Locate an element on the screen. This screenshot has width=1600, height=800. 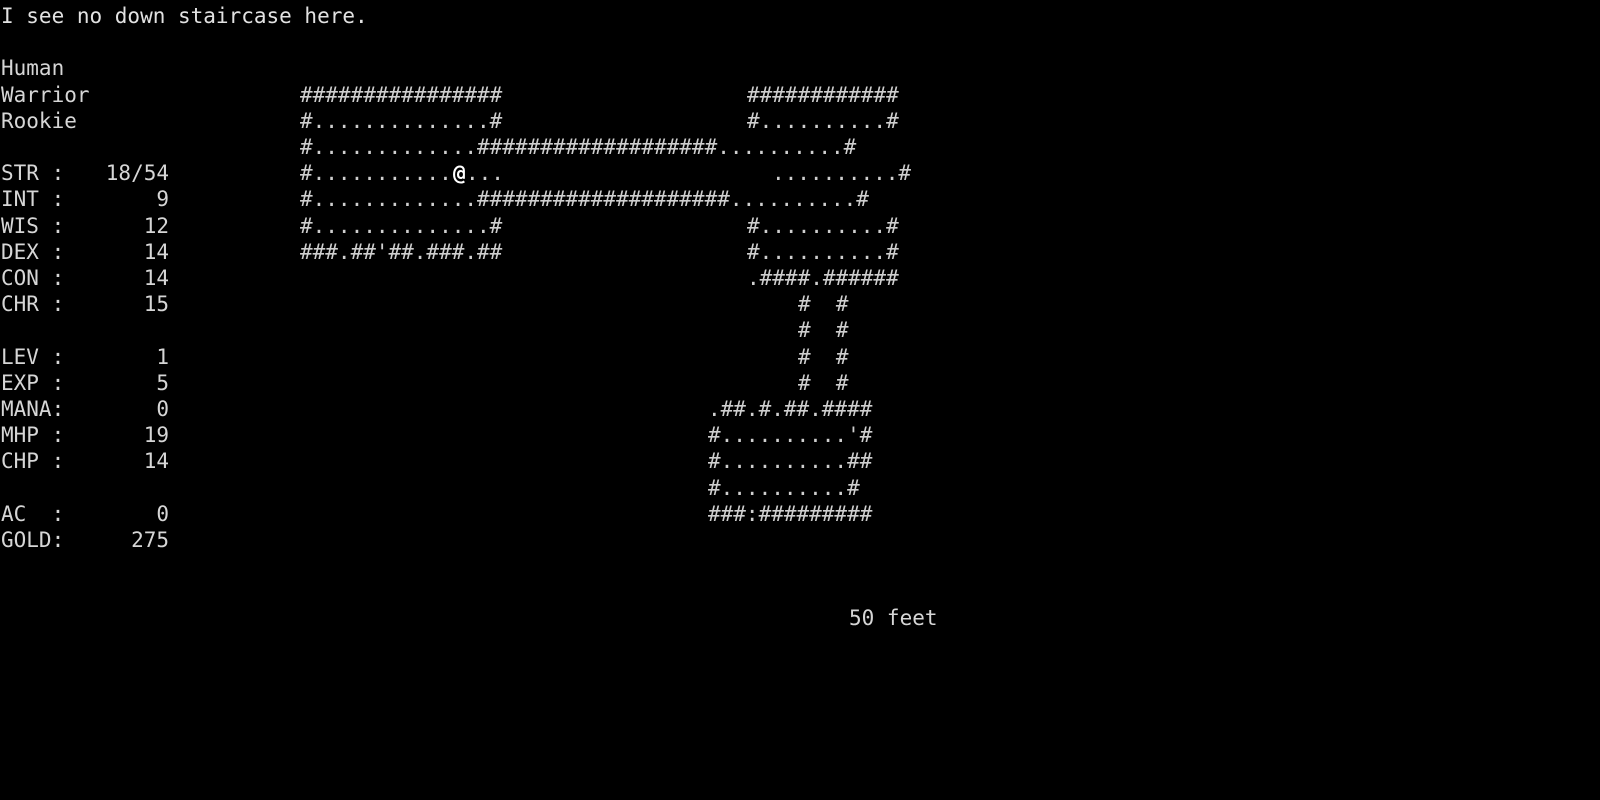
map-bottom-room-row3: #..........# is located at coordinates (784, 487).